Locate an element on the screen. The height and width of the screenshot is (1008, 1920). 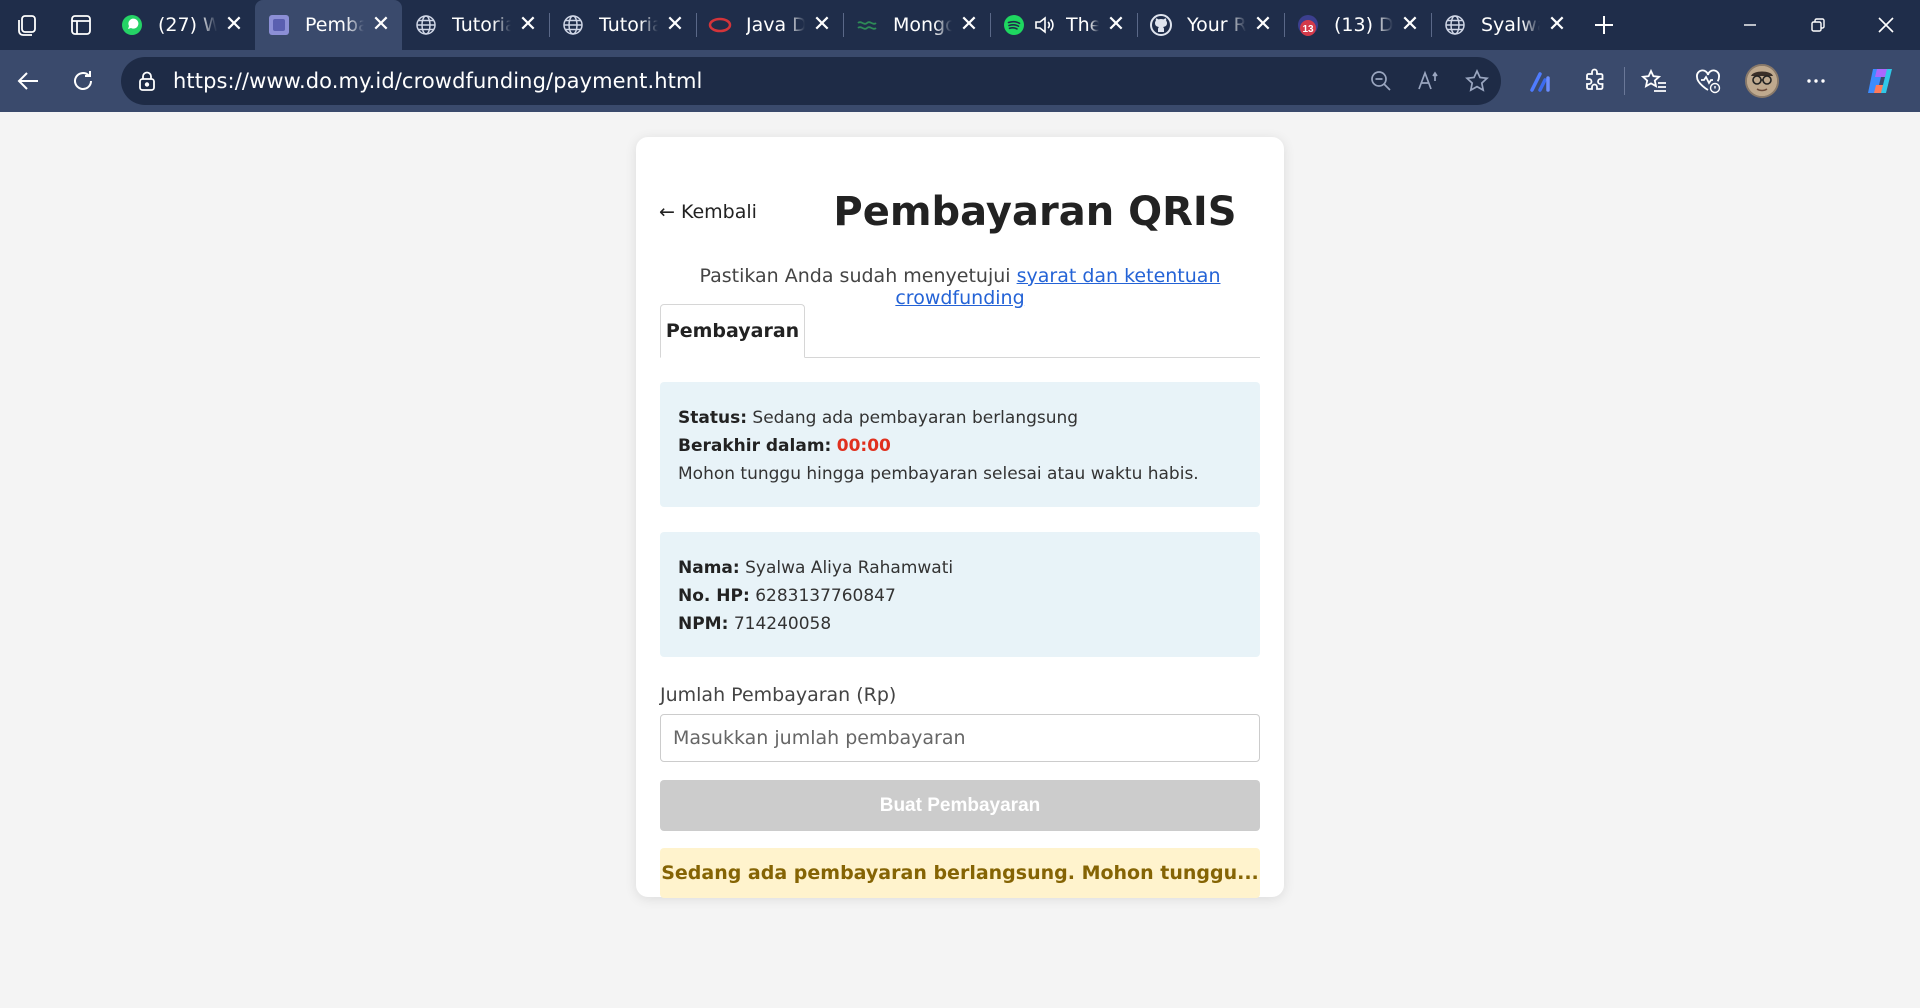
countdown-label: Berakhir dalam: is located at coordinates (755, 446).